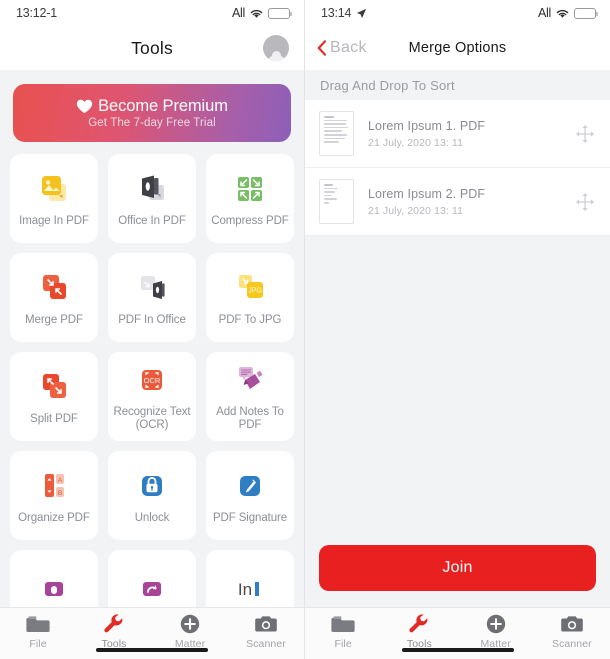 The image size is (610, 659). Describe the element at coordinates (464, 134) in the screenshot. I see `document-info: Lorem Ipsum 1. PDF 21 July, 2020 13: 11` at that location.